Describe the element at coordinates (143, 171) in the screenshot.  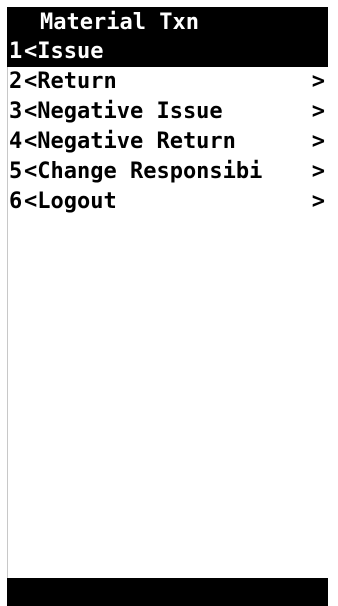
I see `menu-item-label: <Change Responsibi` at that location.